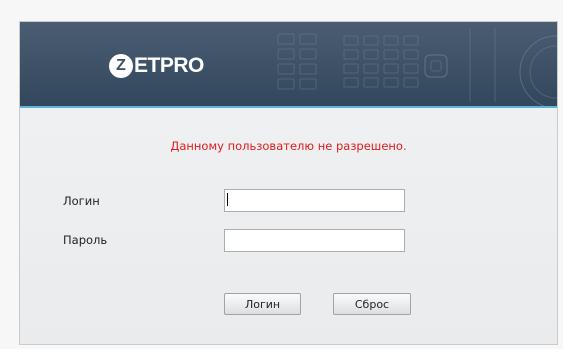 Image resolution: width=563 pixels, height=349 pixels. What do you see at coordinates (372, 304) in the screenshot?
I see `reset-button: Сброс` at bounding box center [372, 304].